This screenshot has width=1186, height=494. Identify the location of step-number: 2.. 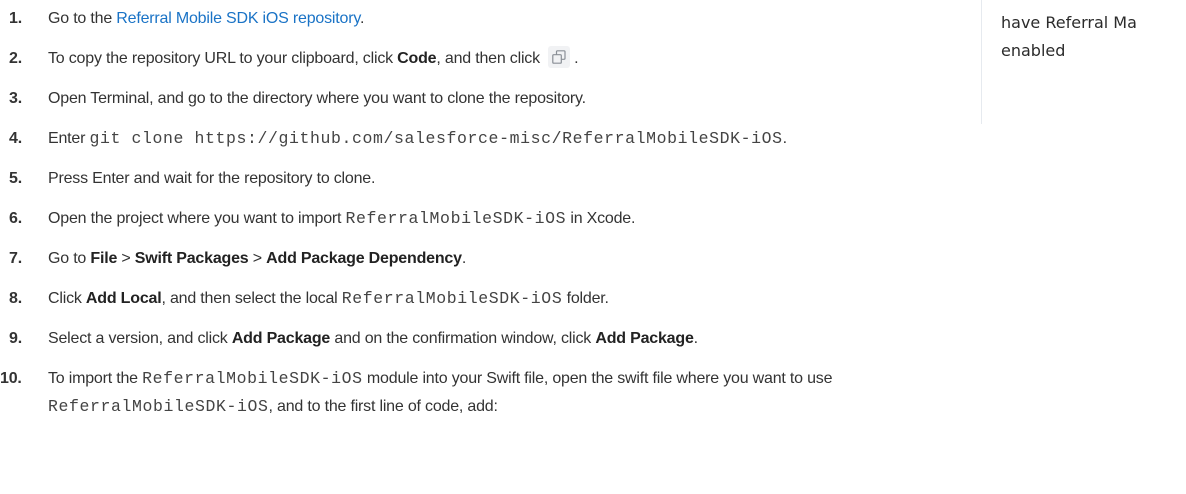
(15, 58).